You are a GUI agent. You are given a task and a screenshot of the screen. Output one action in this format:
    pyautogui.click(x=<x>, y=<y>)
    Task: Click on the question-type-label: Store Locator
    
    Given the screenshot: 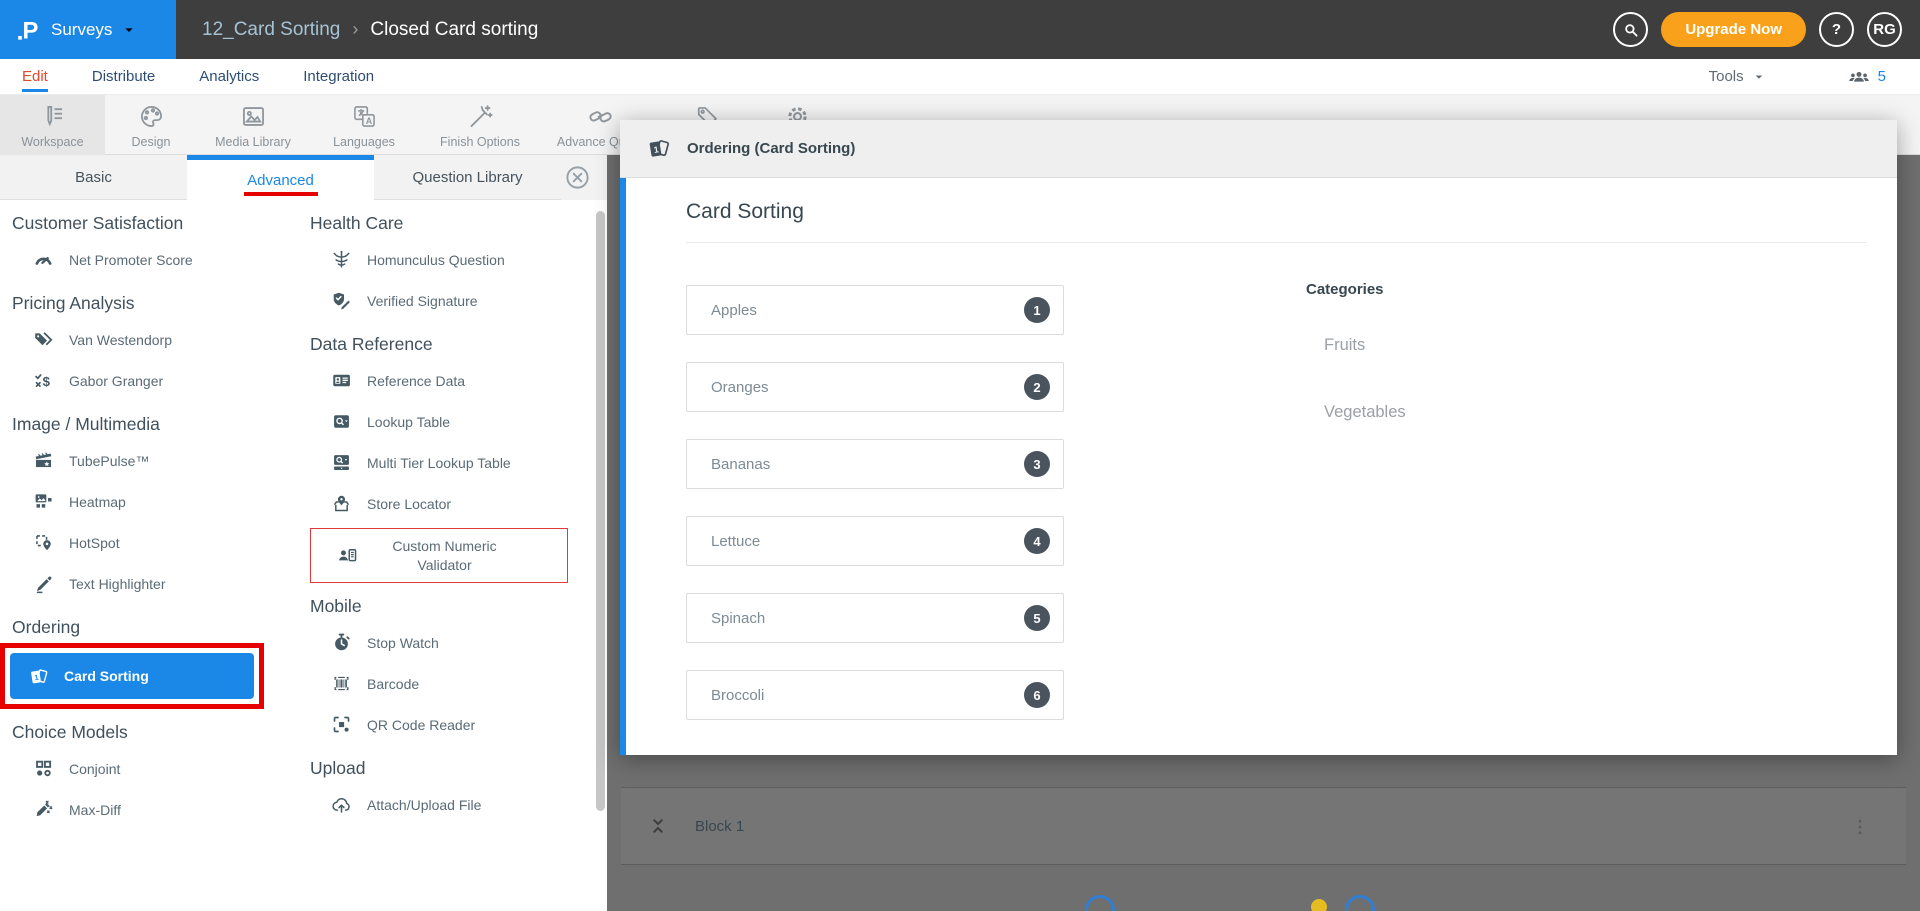 What is the action you would take?
    pyautogui.click(x=409, y=503)
    